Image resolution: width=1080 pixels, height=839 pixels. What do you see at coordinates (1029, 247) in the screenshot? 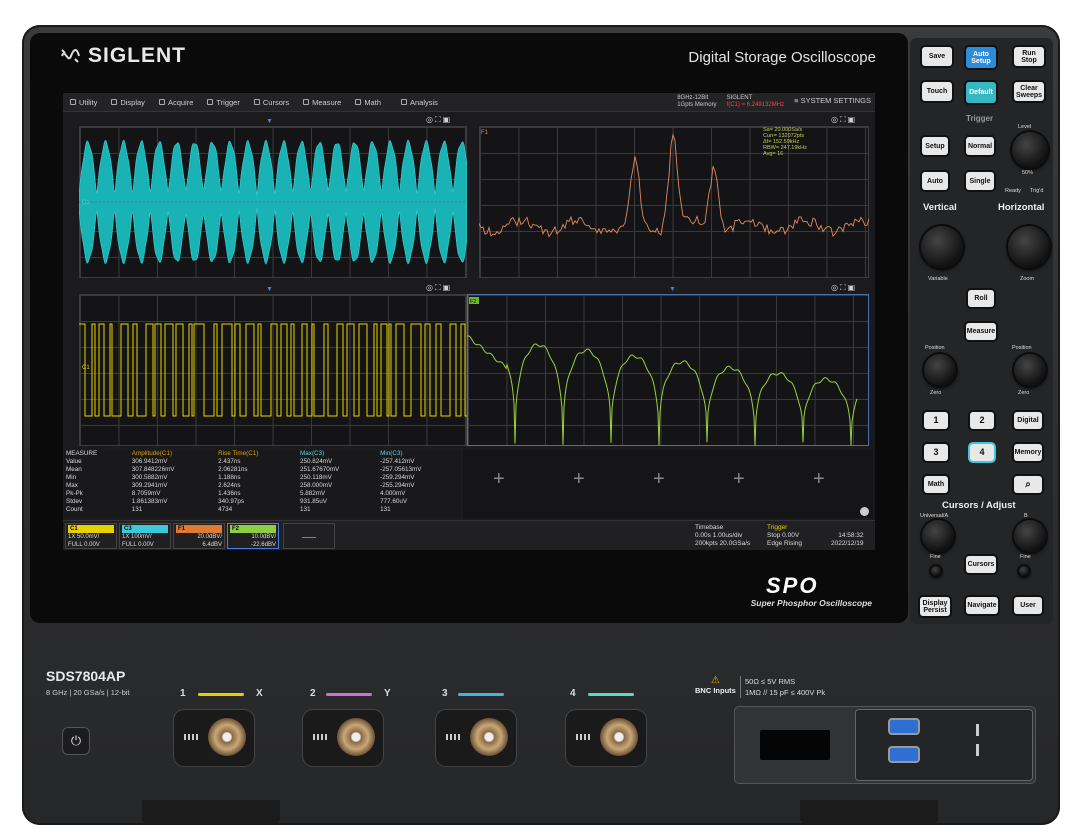
I see `horizontal-scale-knob` at bounding box center [1029, 247].